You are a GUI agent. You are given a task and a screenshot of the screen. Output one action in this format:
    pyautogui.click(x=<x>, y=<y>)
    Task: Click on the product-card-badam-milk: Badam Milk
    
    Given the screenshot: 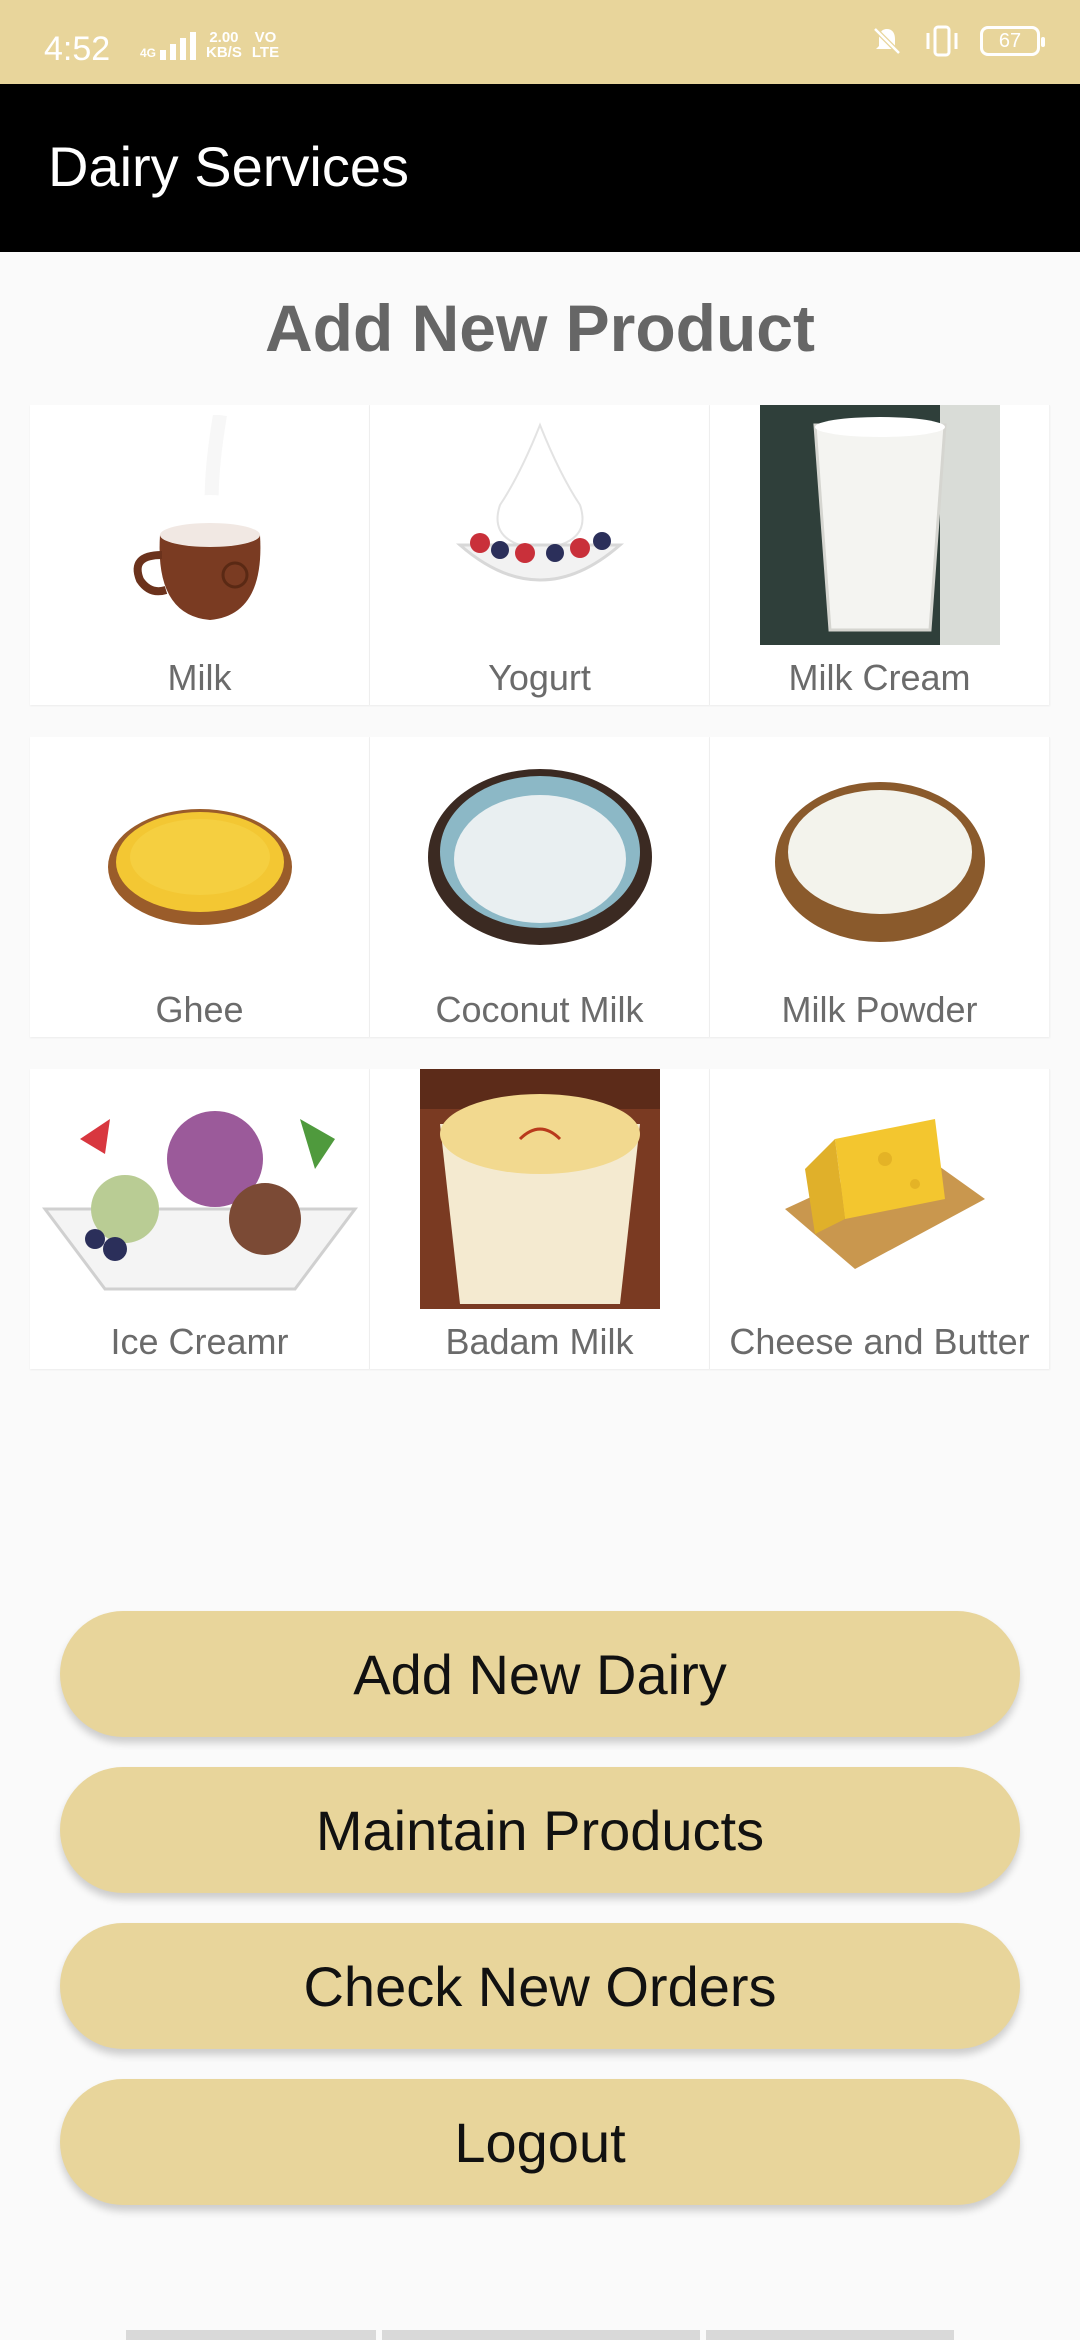 What is the action you would take?
    pyautogui.click(x=540, y=1219)
    